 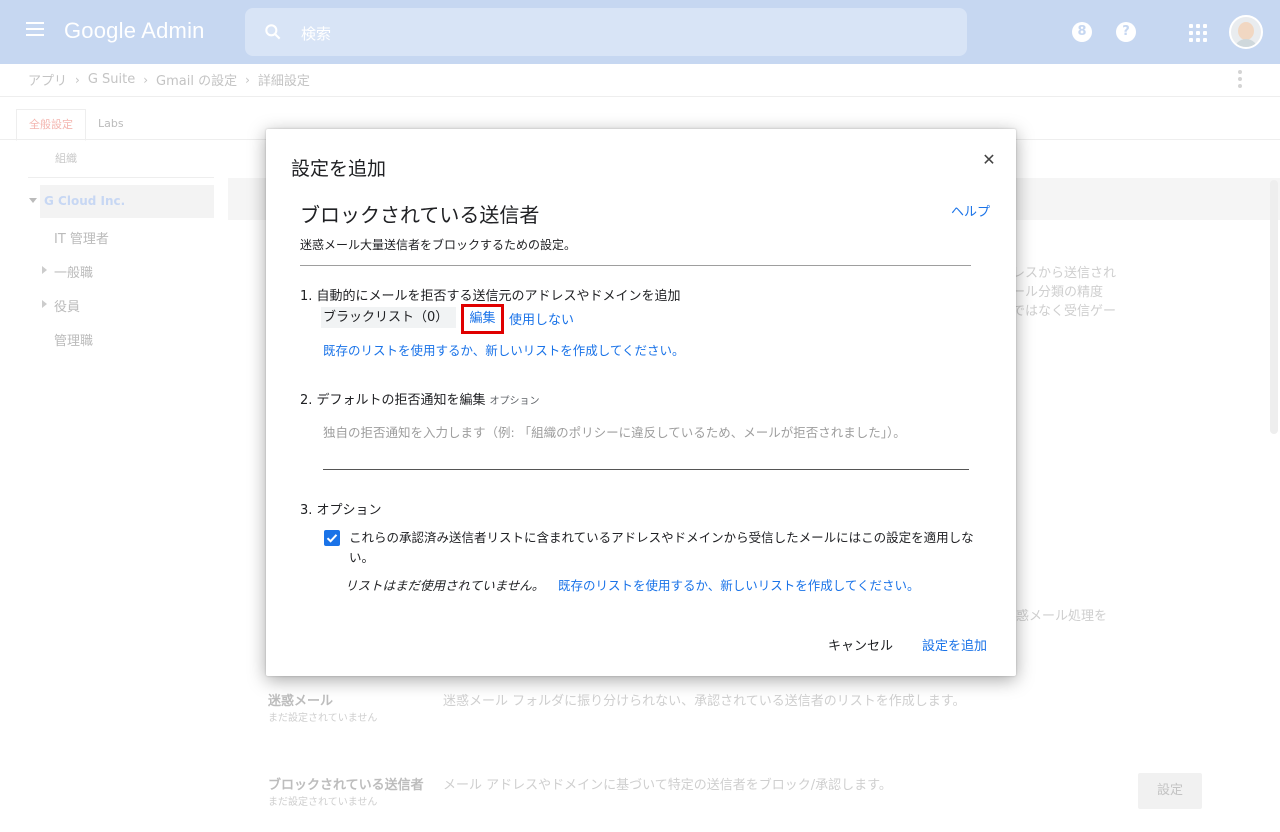 I want to click on no-list-text: リストはまだ使用されていません。, so click(x=445, y=585).